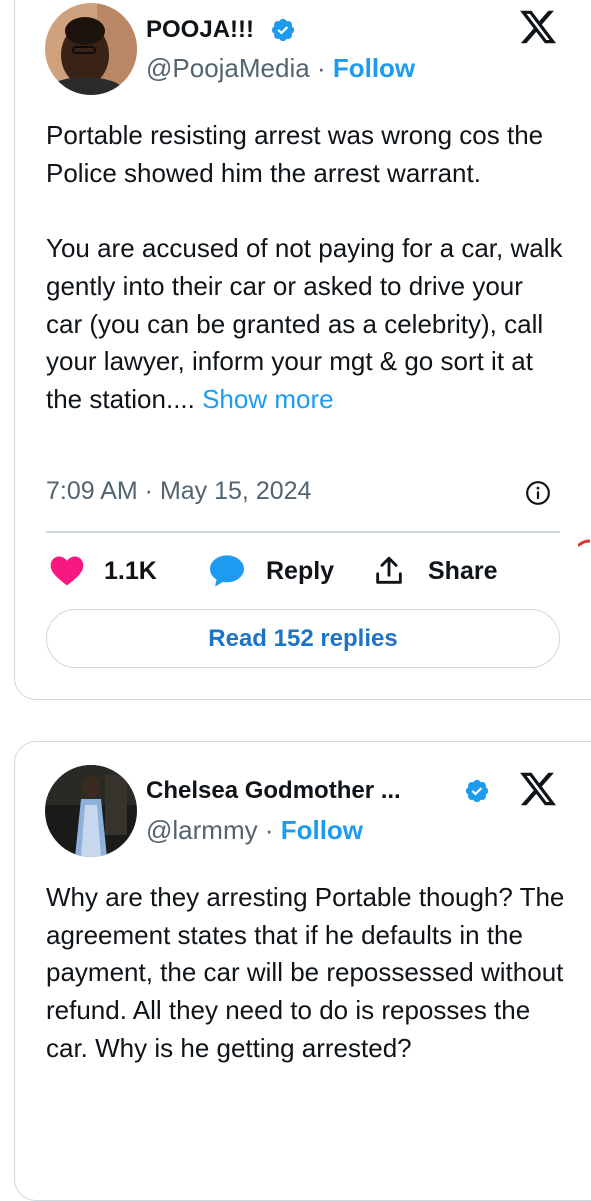 Image resolution: width=591 pixels, height=1201 pixels. I want to click on timestamp: 7:09 AM · May 15, 2024, so click(178, 491).